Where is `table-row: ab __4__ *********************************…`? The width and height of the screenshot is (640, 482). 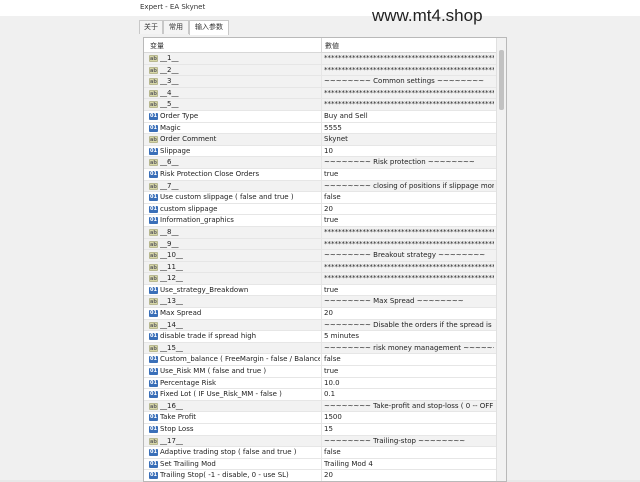 table-row: ab __4__ *********************************… is located at coordinates (320, 93).